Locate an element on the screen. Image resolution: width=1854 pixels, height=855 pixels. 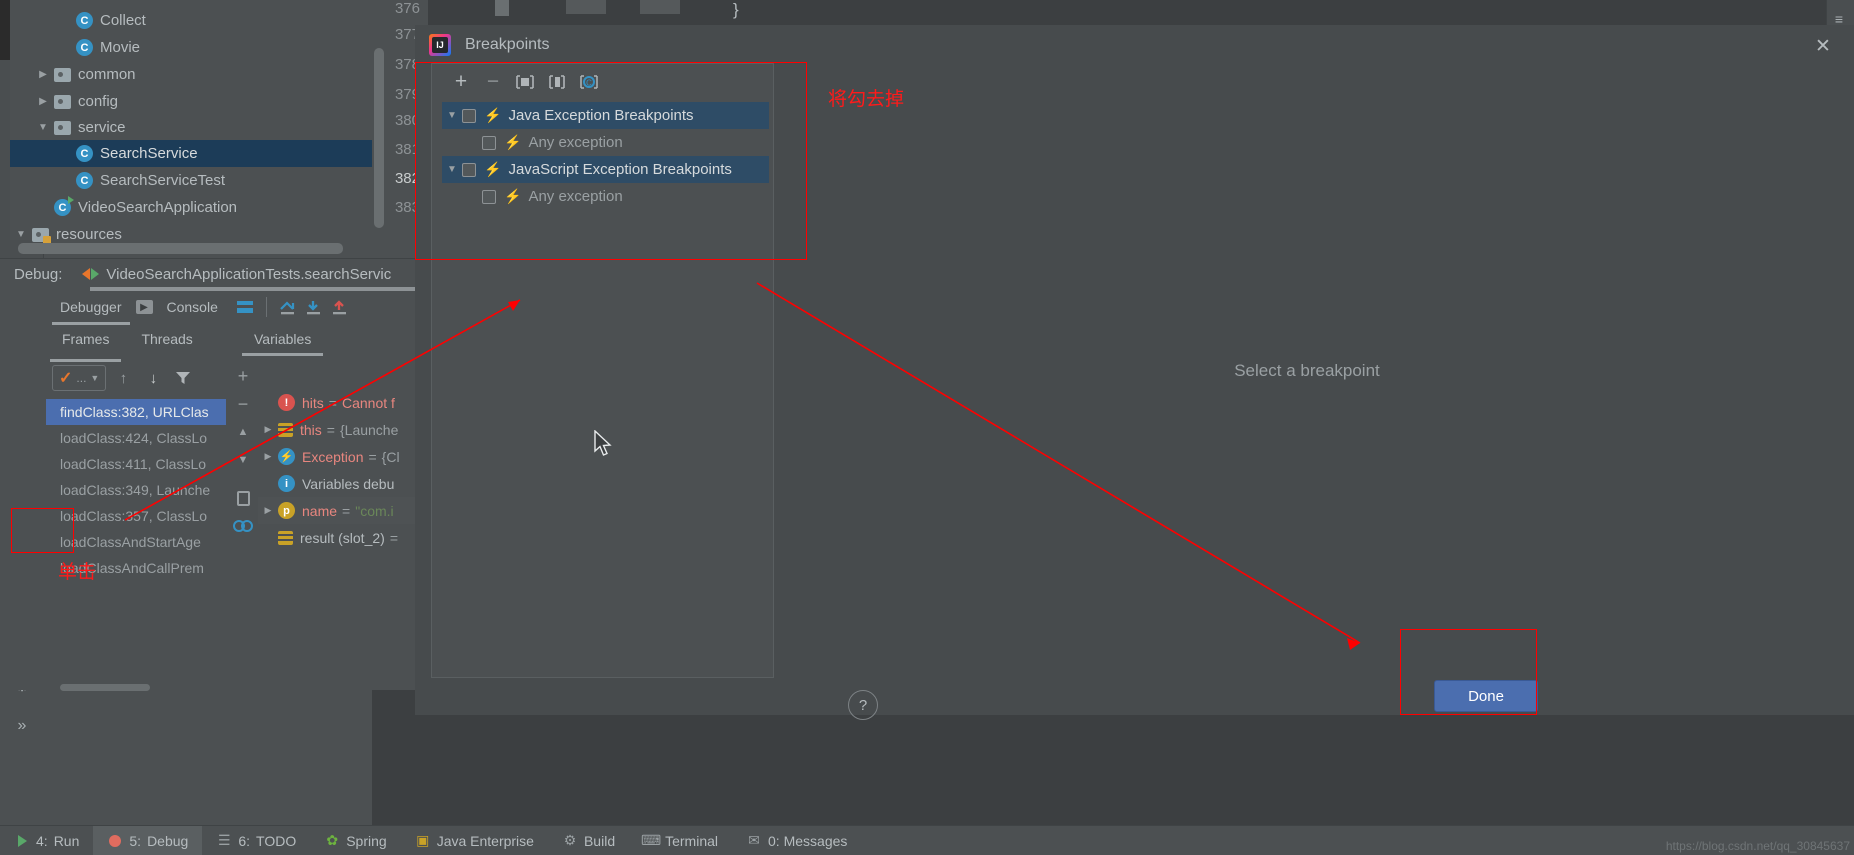
annotation-box-done is located at coordinates (1468, 672).